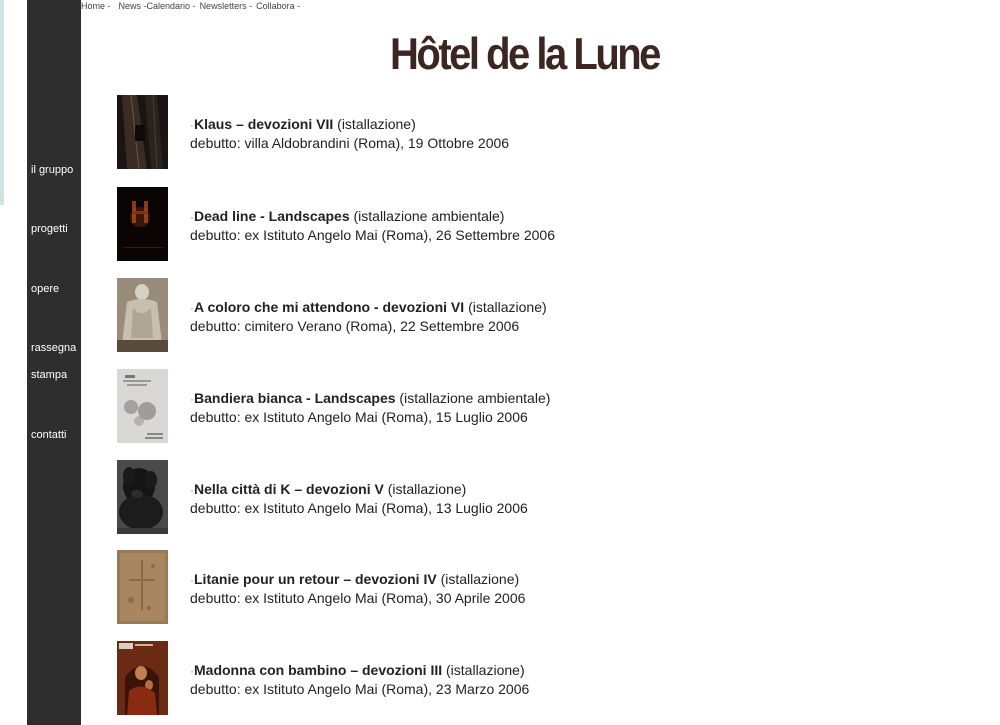 This screenshot has width=1000, height=725. Describe the element at coordinates (226, 6) in the screenshot. I see `nav-link-newsletters: Newsletters -` at that location.